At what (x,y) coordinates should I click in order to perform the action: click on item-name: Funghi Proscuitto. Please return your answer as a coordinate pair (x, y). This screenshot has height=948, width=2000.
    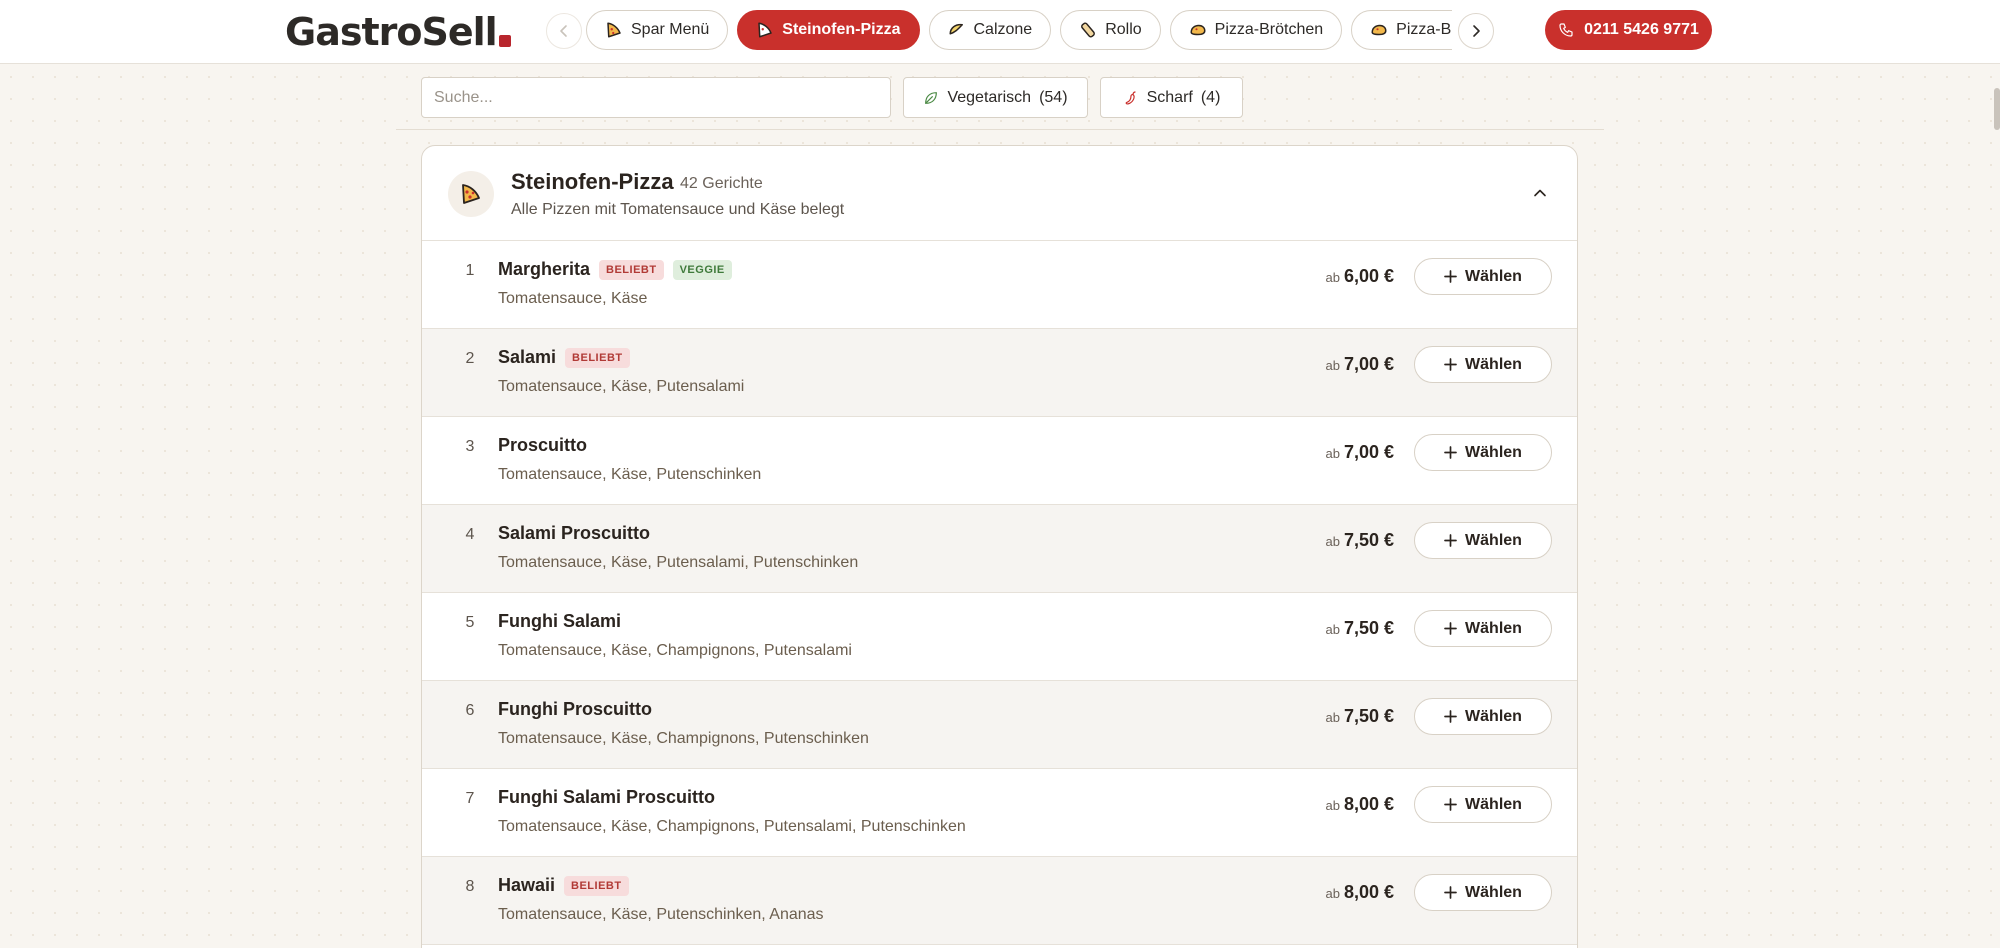
    Looking at the image, I should click on (575, 709).